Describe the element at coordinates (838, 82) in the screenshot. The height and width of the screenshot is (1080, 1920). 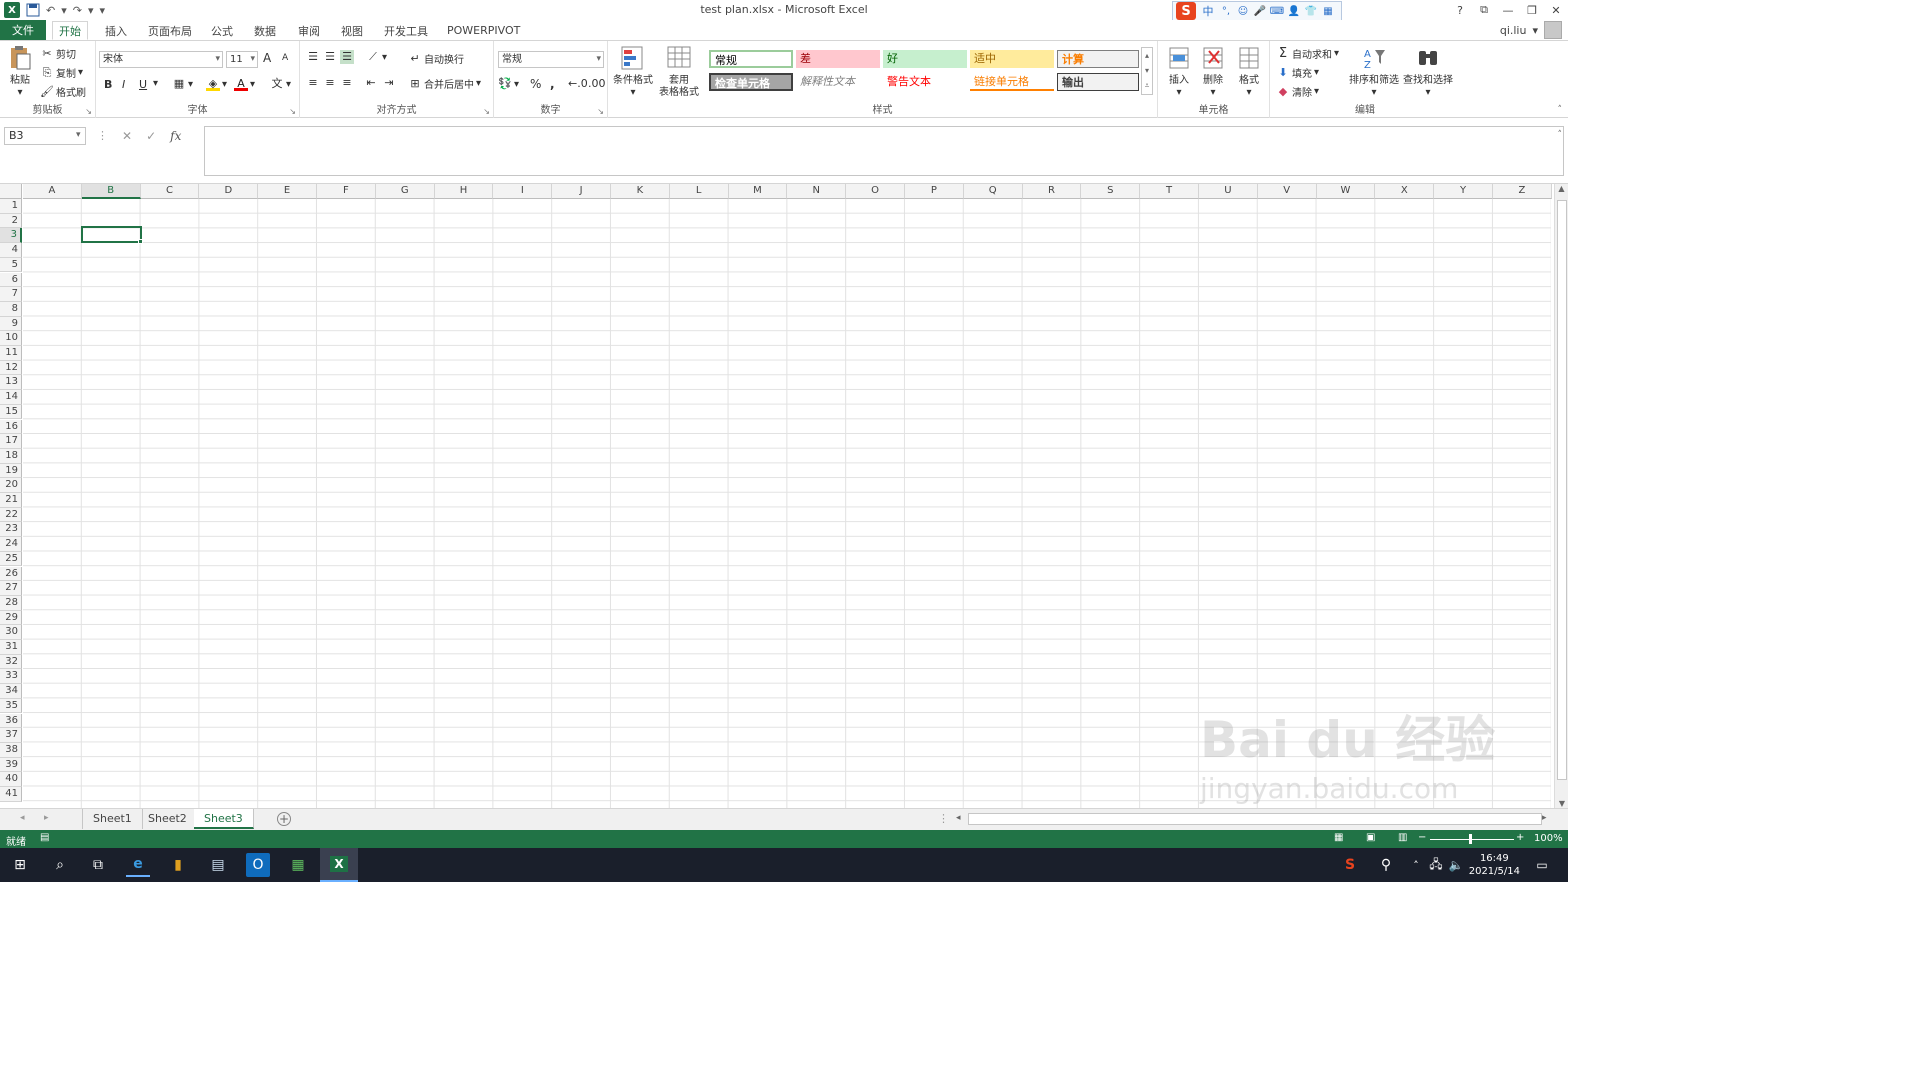
I see `style-explanatory: 解释性文本` at that location.